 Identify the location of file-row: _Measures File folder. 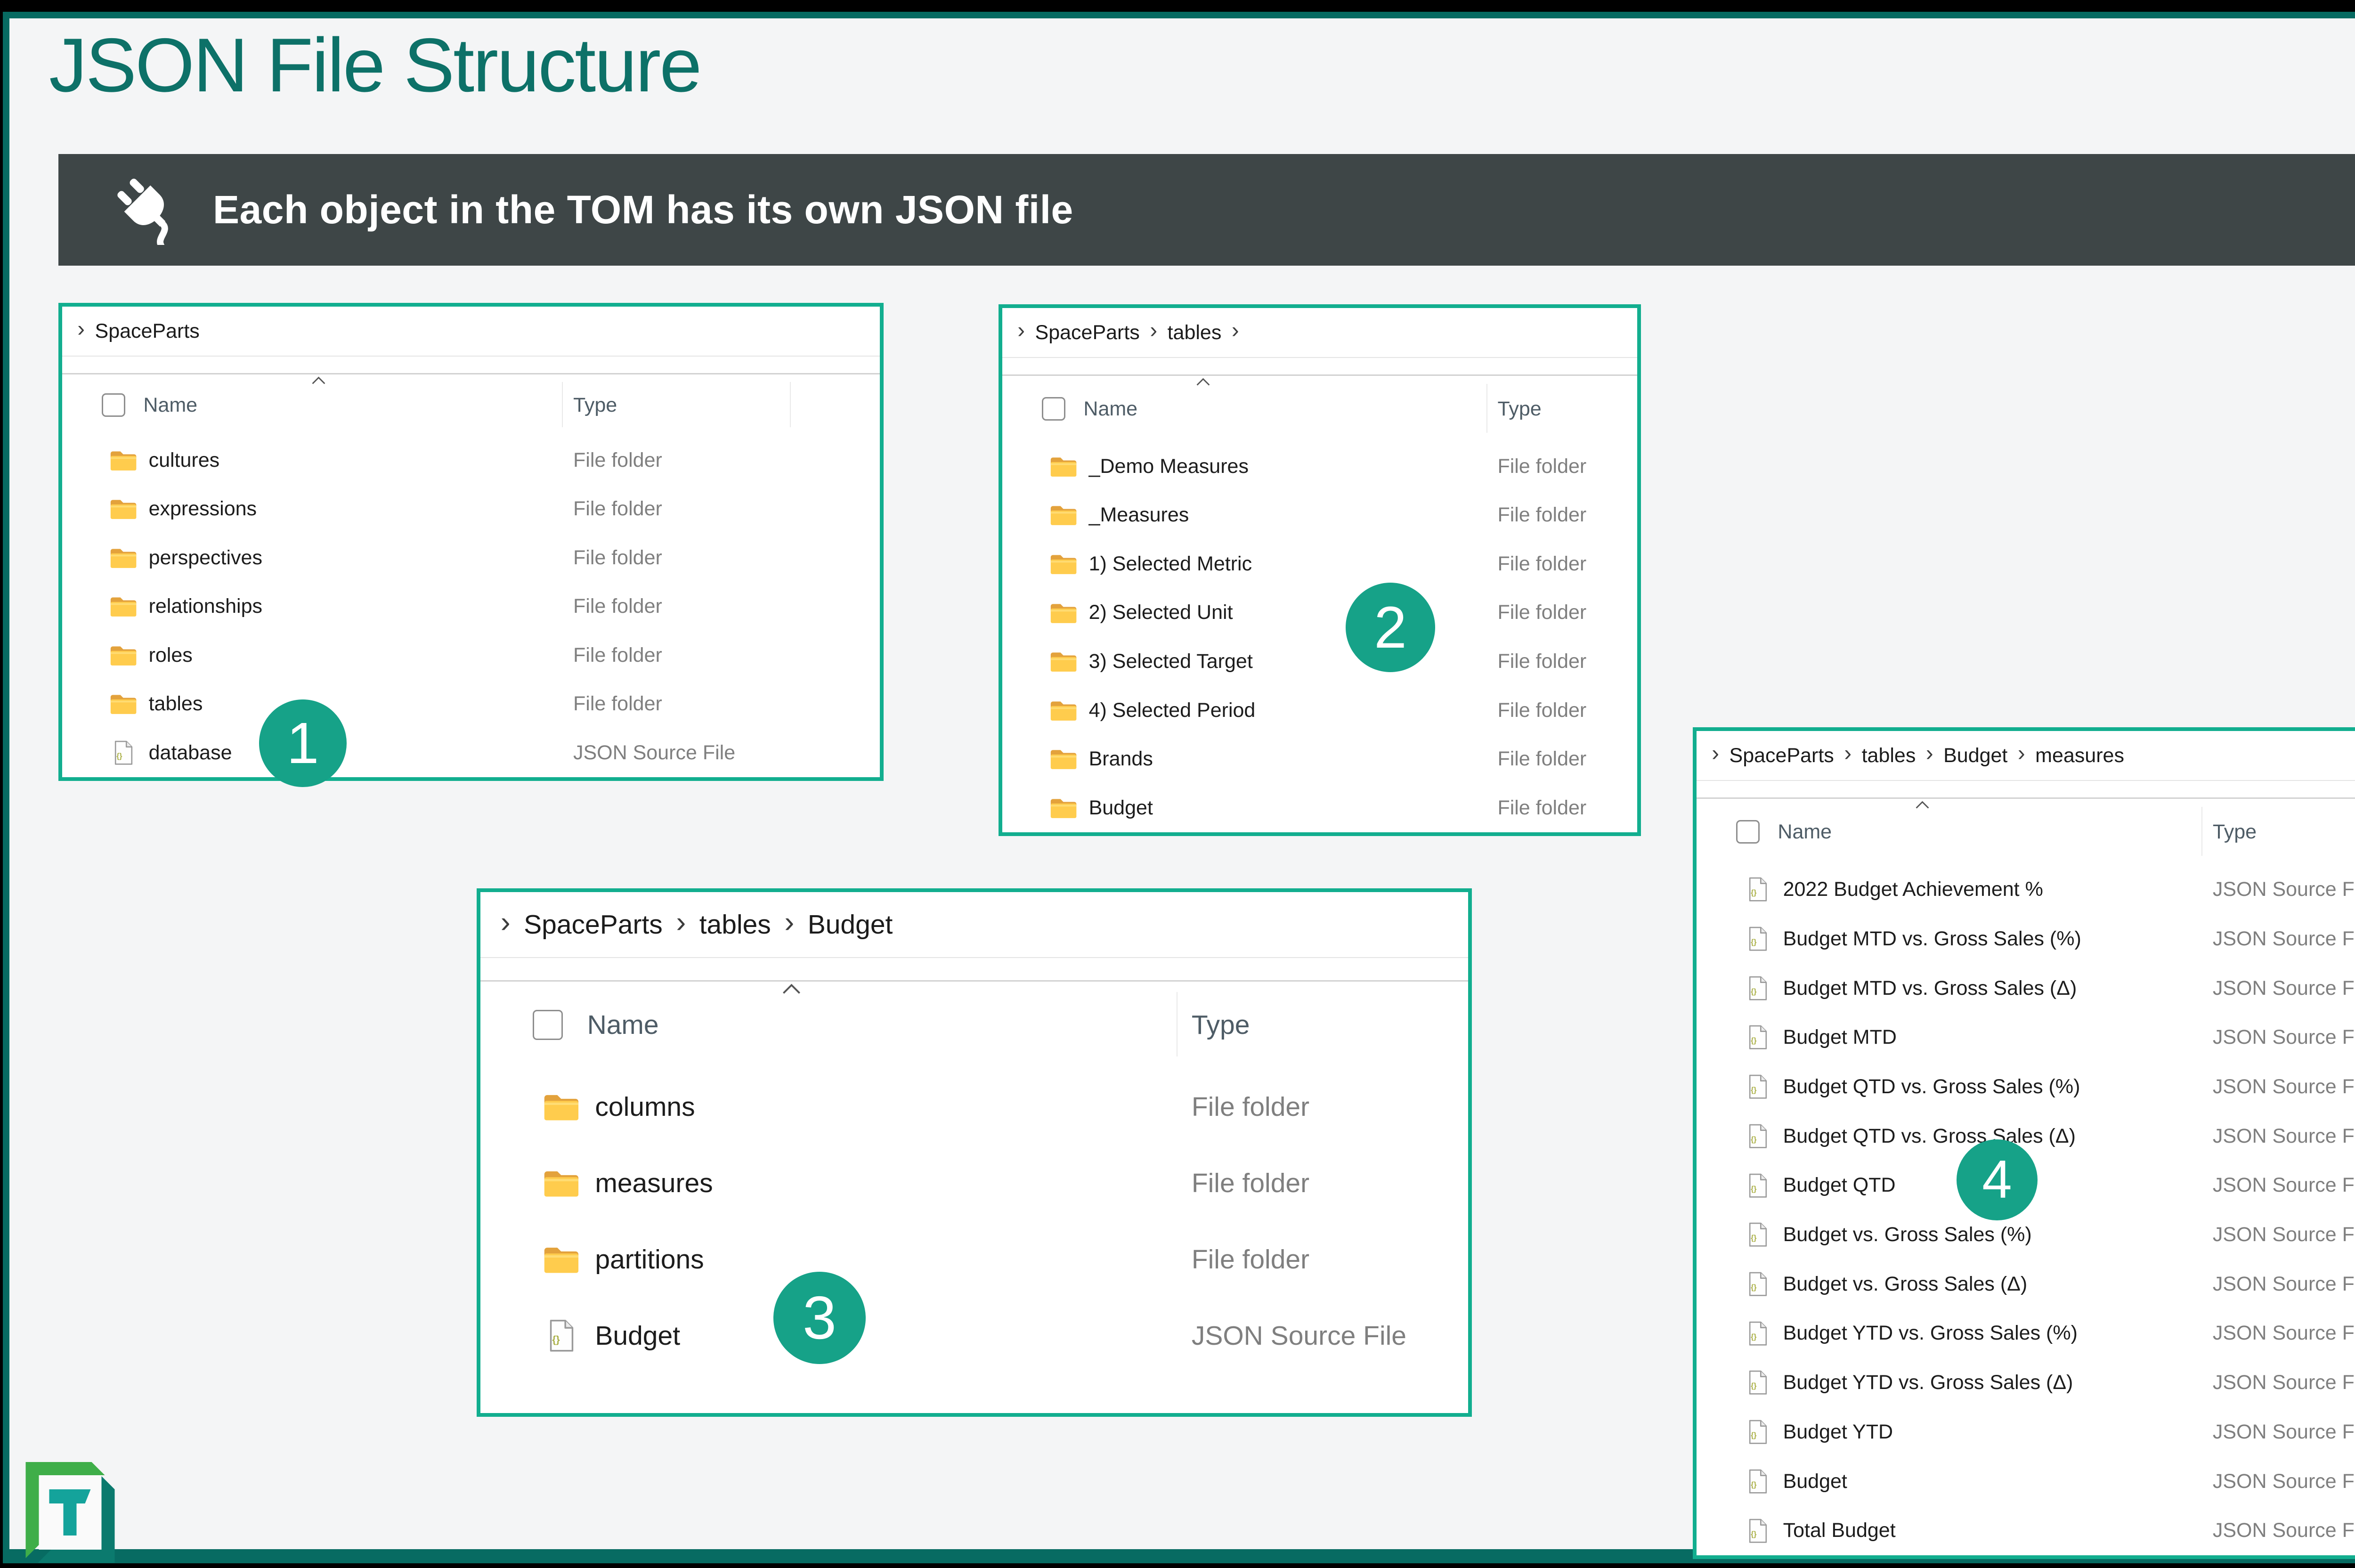
(1319, 515).